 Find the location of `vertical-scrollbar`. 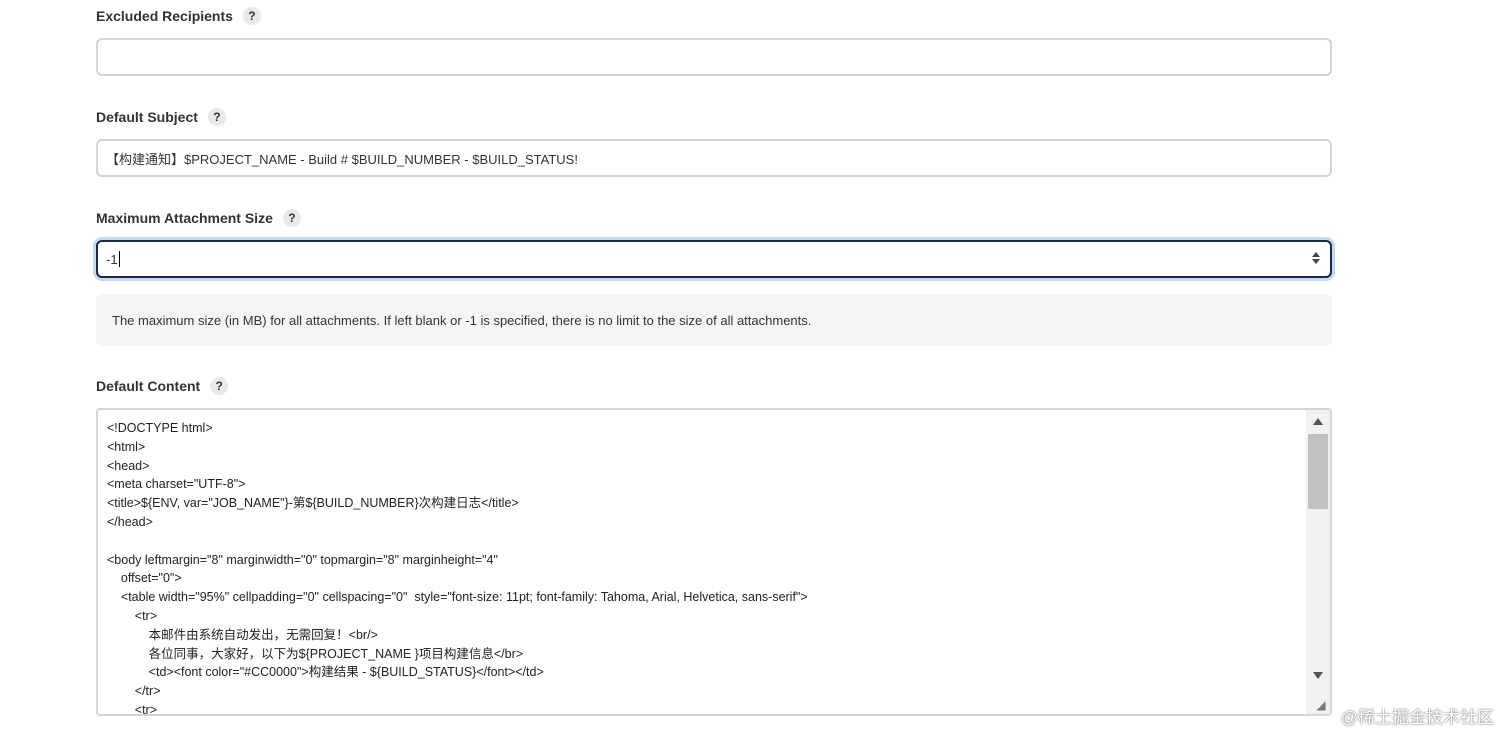

vertical-scrollbar is located at coordinates (1318, 562).